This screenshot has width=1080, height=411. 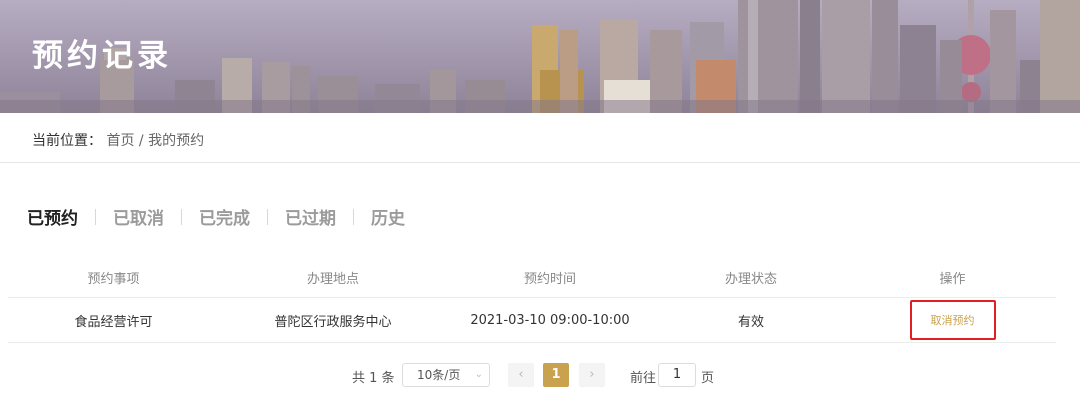 I want to click on cancel-appointment-button: 取消预约, so click(x=952, y=320).